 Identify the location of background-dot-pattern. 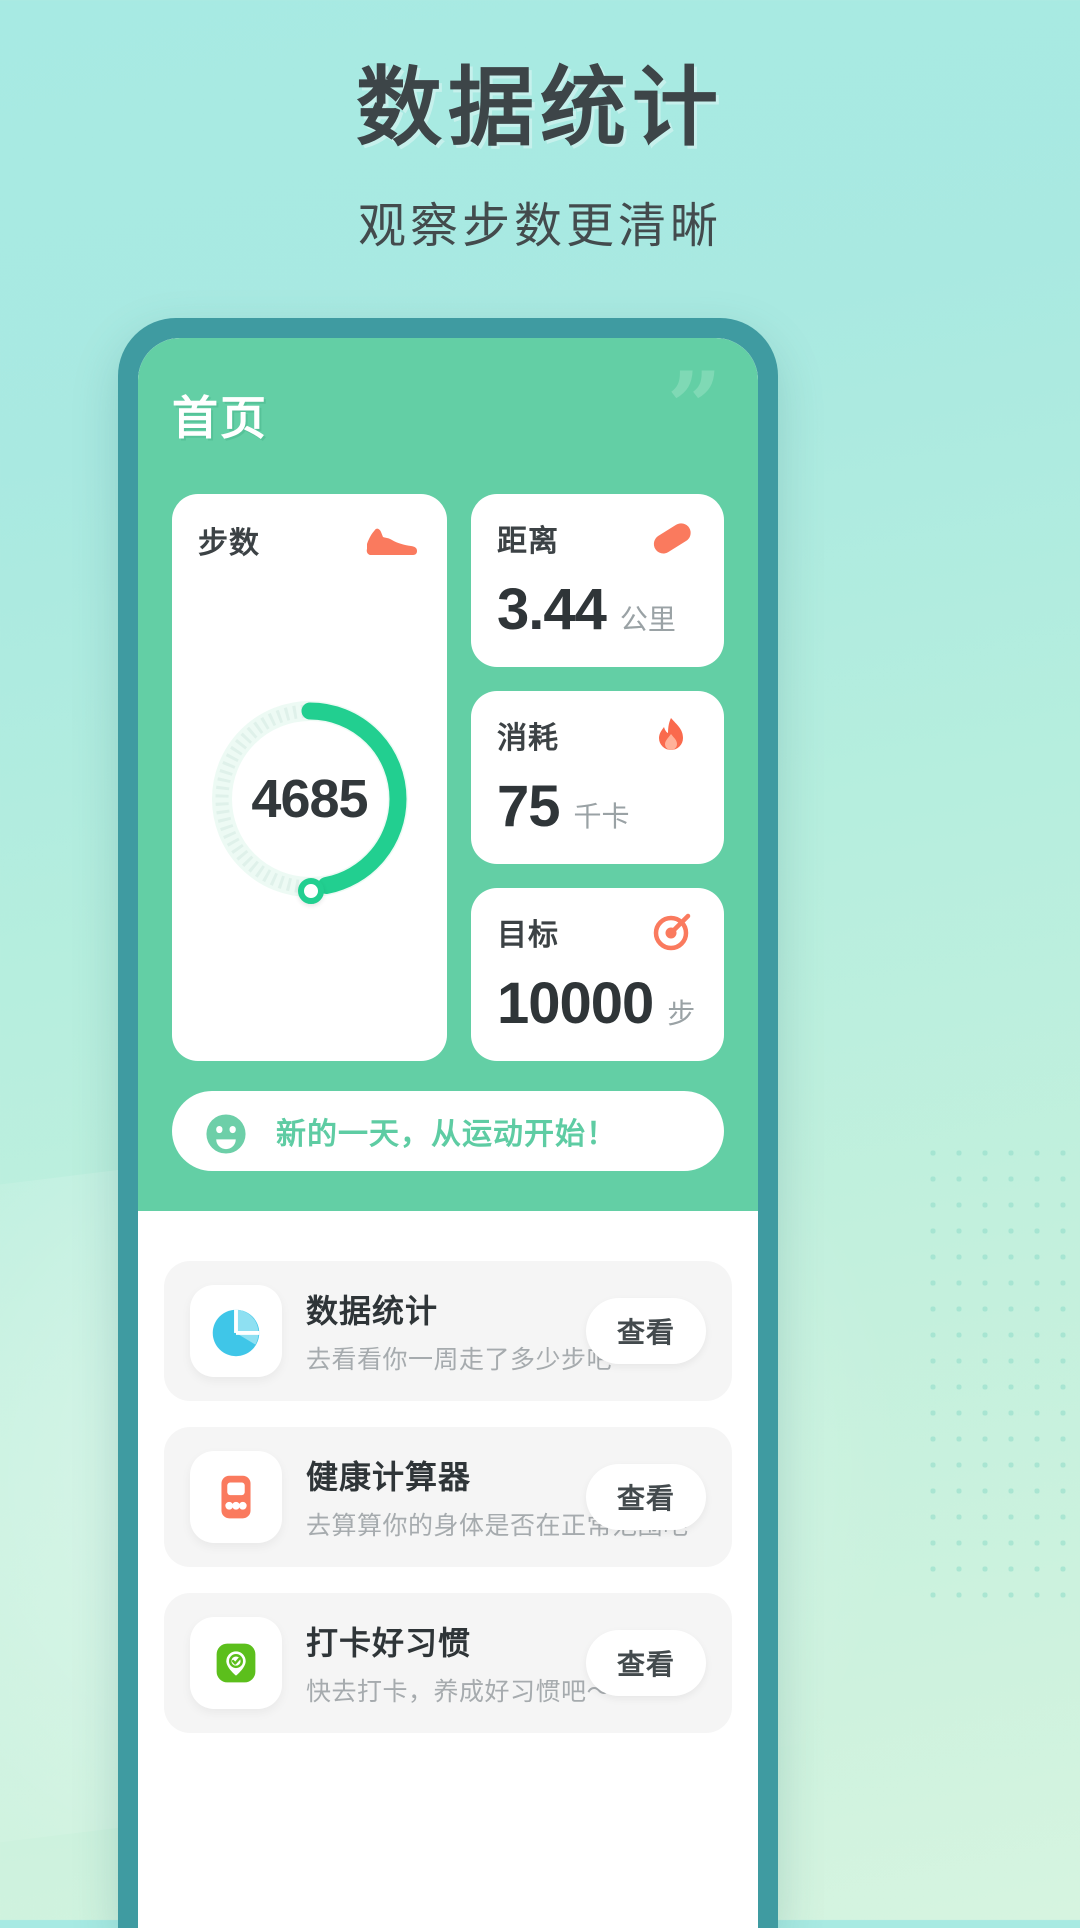
(1000, 1375).